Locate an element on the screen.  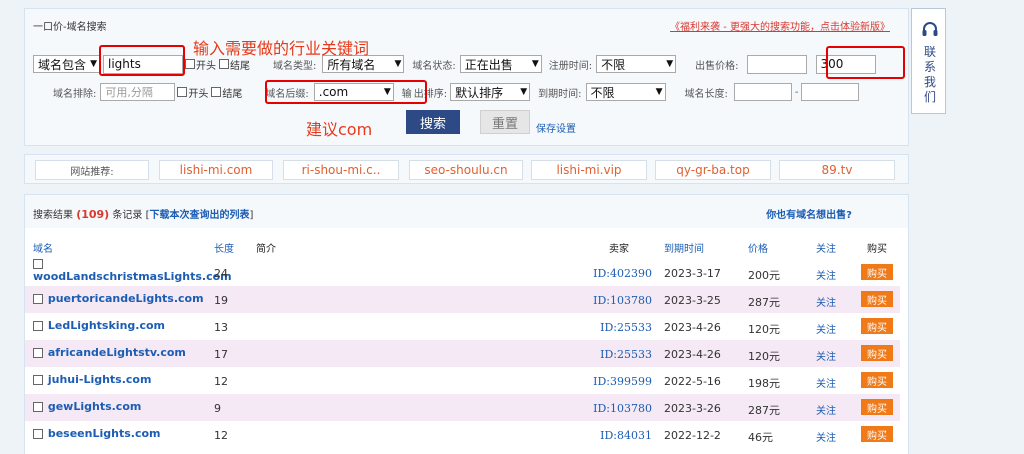
length-min-input is located at coordinates (762, 92).